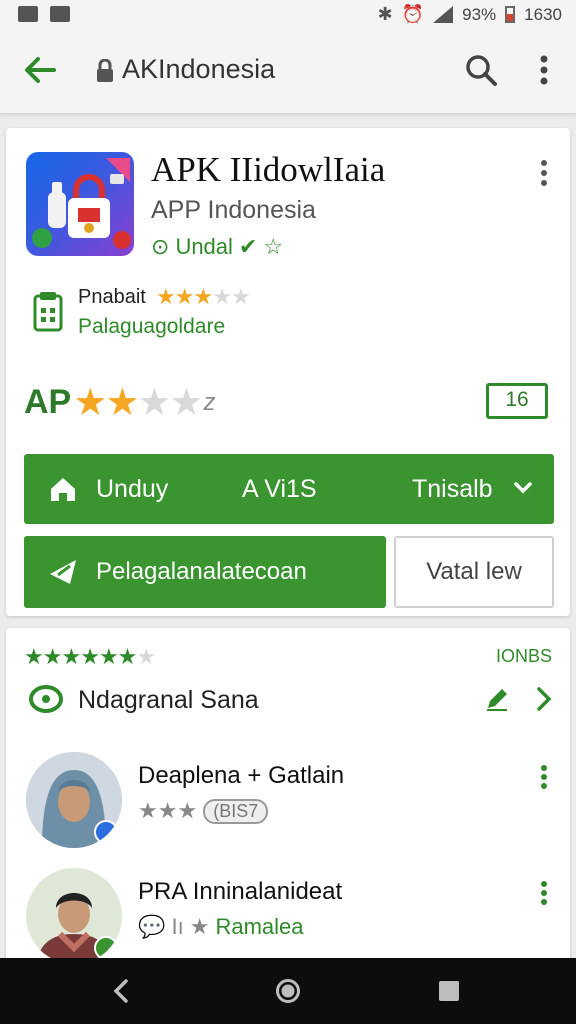 This screenshot has height=1024, width=576. What do you see at coordinates (523, 488) in the screenshot?
I see `chevron-down-icon` at bounding box center [523, 488].